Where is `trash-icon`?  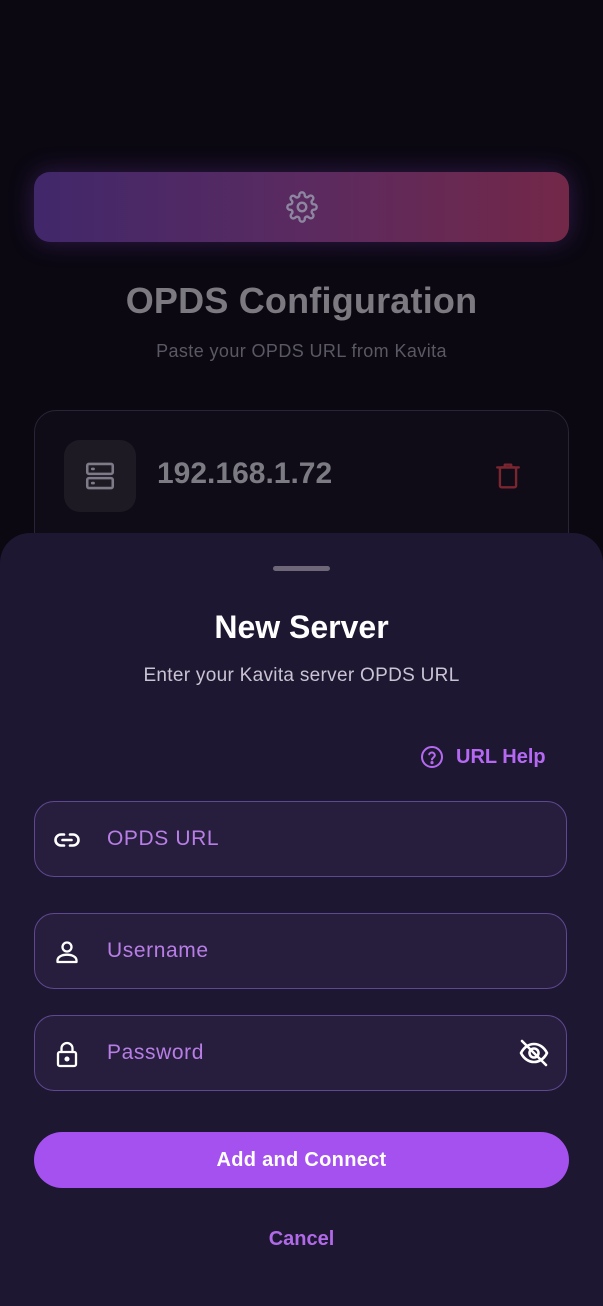 trash-icon is located at coordinates (508, 476).